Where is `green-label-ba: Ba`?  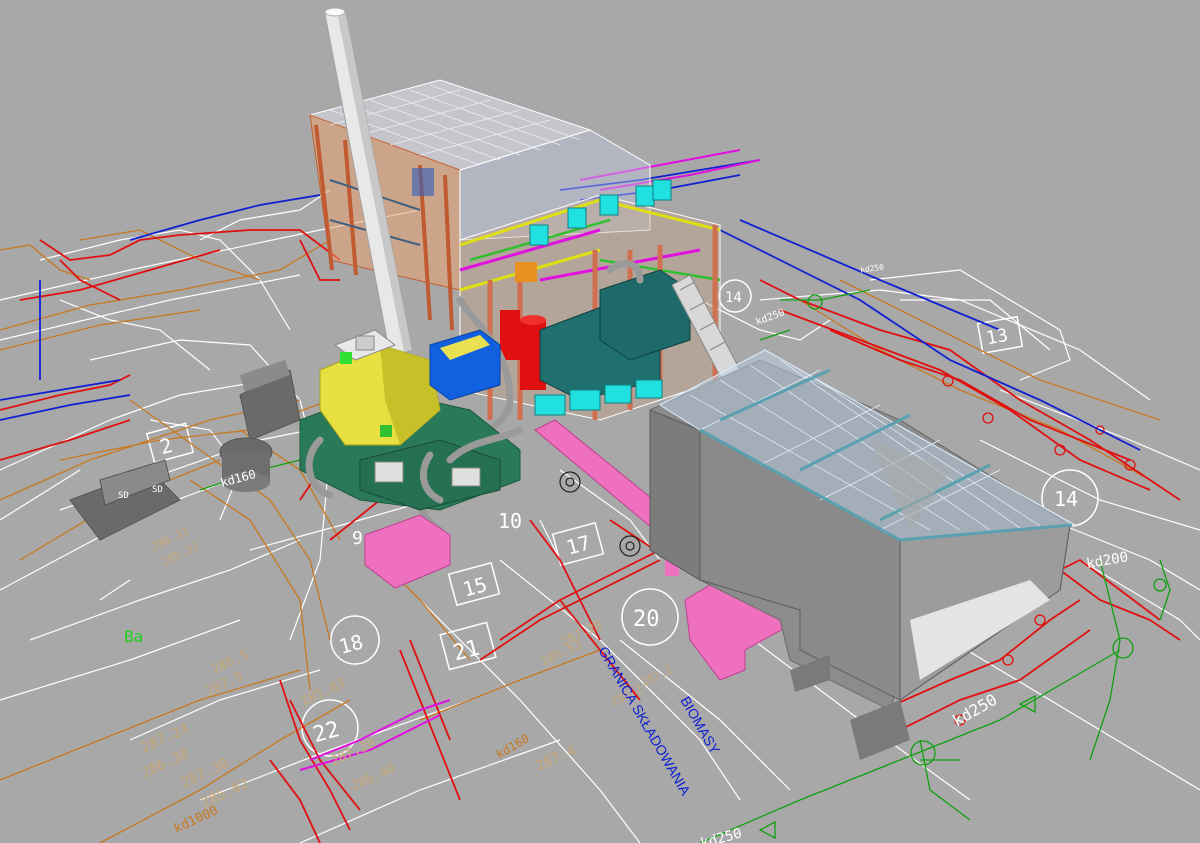
green-label-ba: Ba is located at coordinates (133, 636).